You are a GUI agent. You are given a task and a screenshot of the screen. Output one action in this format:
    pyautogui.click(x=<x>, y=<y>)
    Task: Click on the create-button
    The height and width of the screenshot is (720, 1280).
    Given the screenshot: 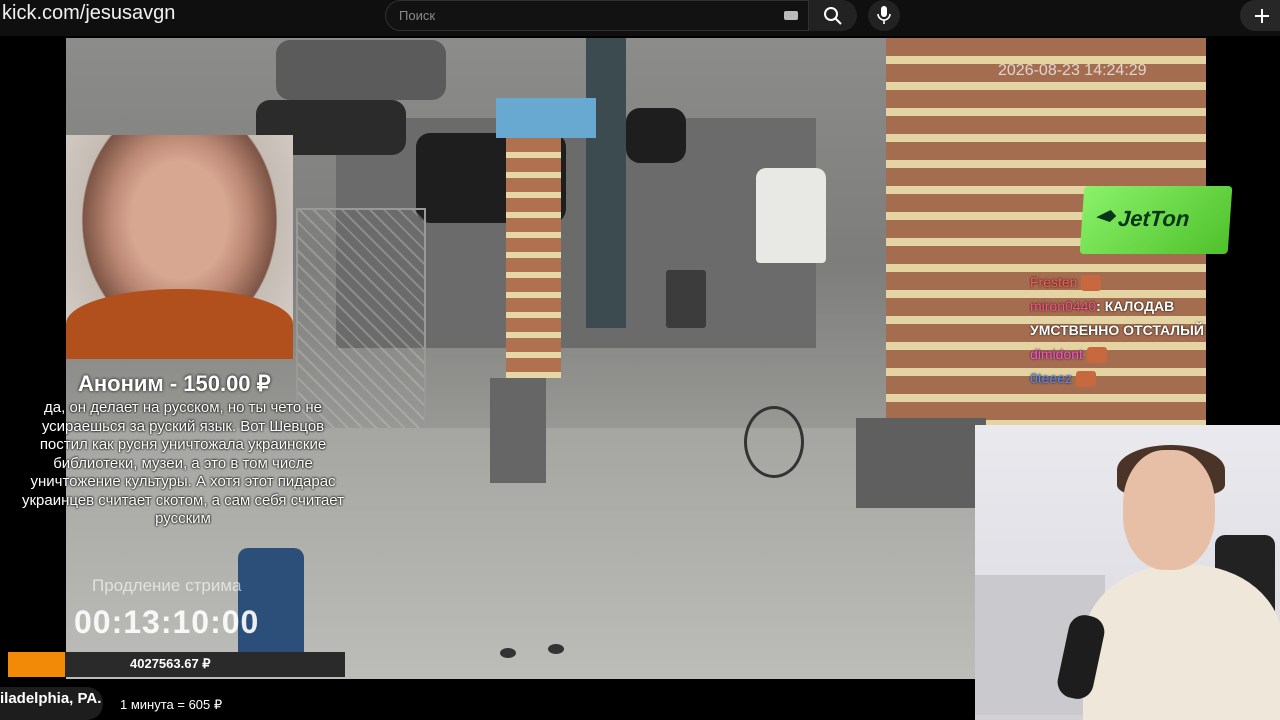 What is the action you would take?
    pyautogui.click(x=1260, y=15)
    